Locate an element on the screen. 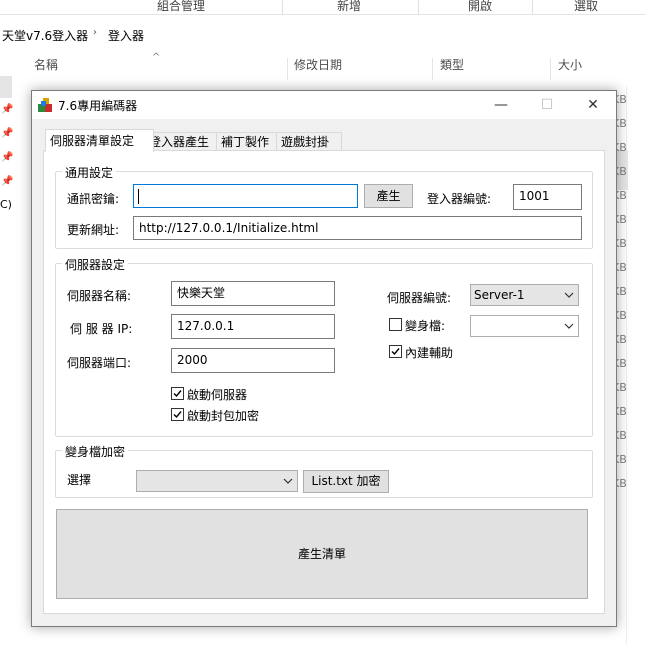  server-id-label: 伺服器編號: is located at coordinates (419, 298).